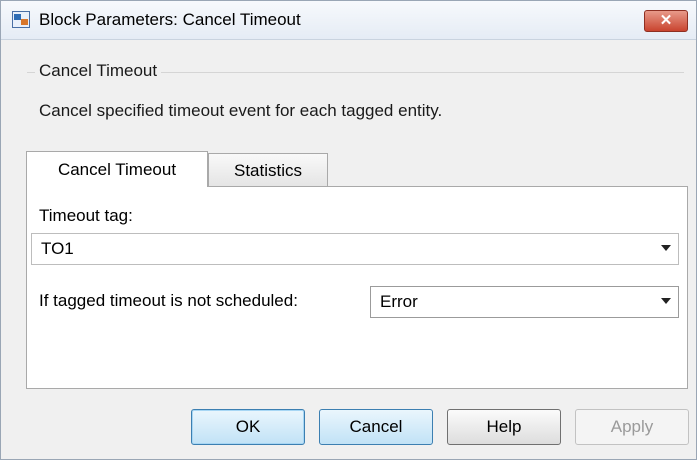  Describe the element at coordinates (117, 169) in the screenshot. I see `tab-cancel-timeout: Cancel Timeout` at that location.